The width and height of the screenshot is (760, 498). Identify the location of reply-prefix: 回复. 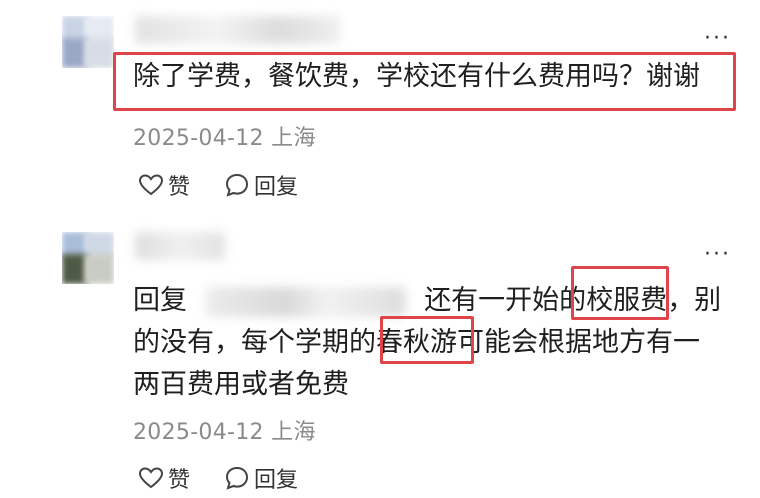
(160, 300).